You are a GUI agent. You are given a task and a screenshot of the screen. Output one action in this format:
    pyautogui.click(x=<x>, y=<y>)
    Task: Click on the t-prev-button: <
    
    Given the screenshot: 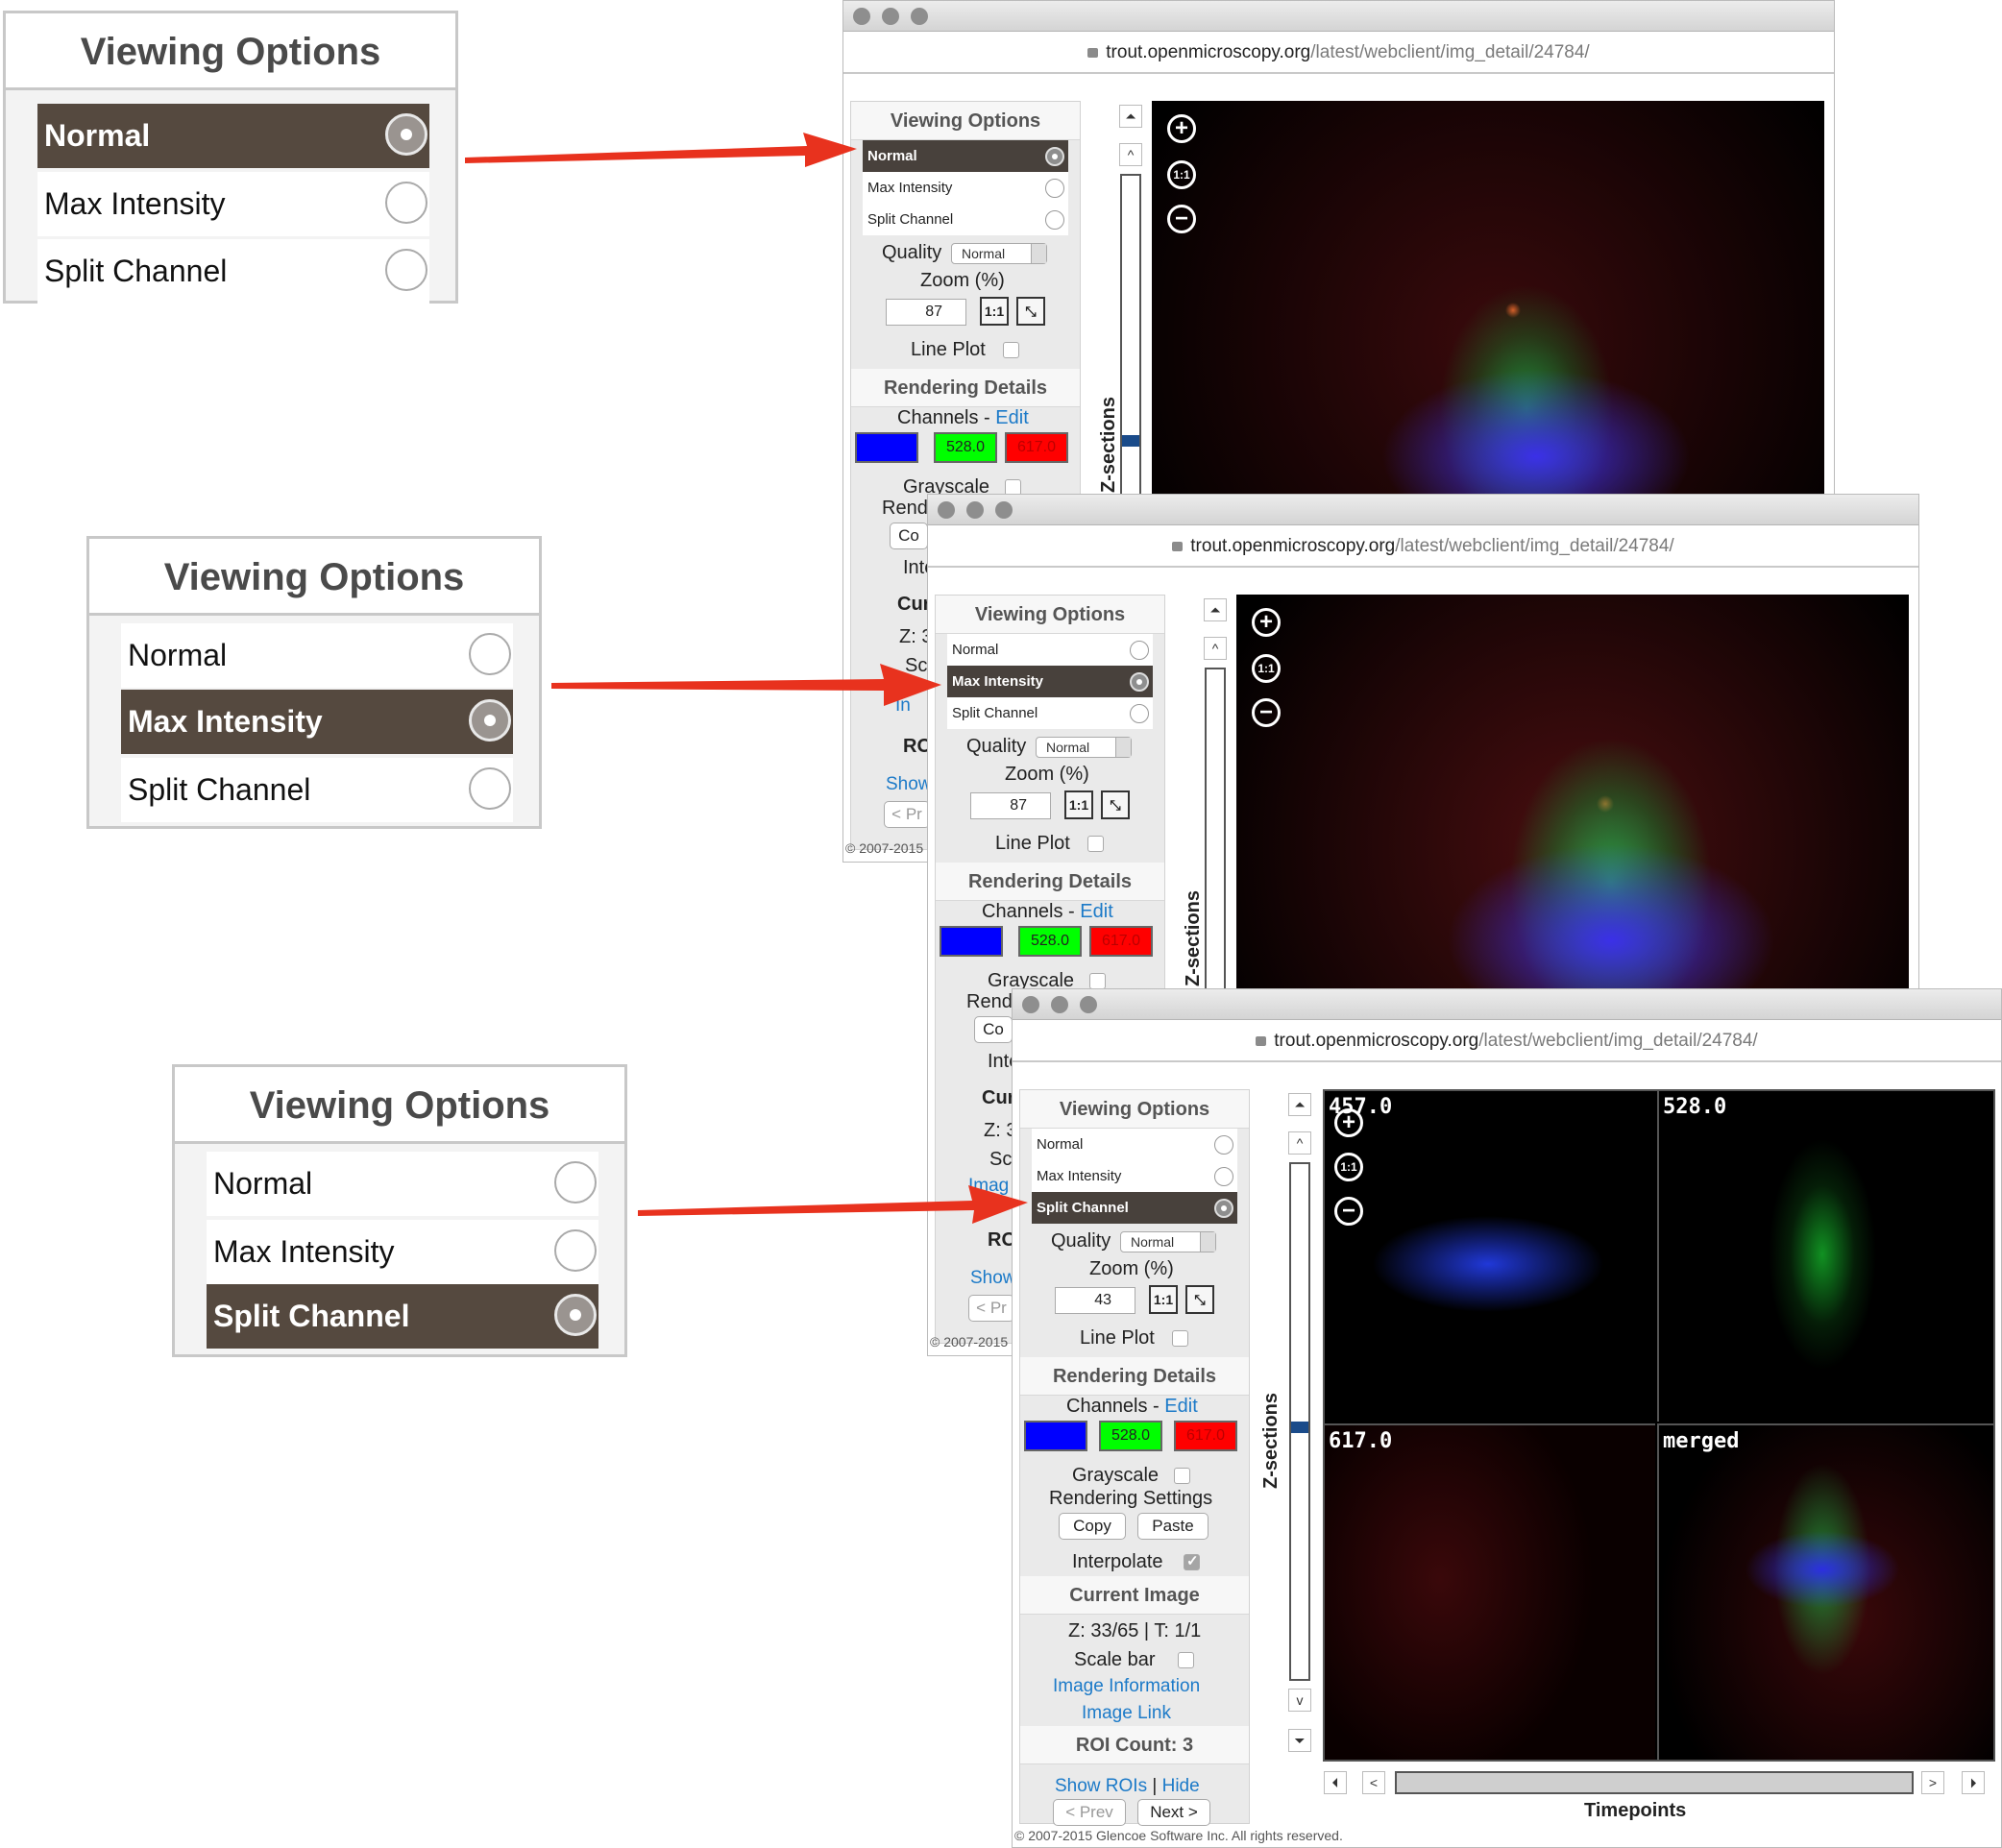 What is the action you would take?
    pyautogui.click(x=1374, y=1782)
    